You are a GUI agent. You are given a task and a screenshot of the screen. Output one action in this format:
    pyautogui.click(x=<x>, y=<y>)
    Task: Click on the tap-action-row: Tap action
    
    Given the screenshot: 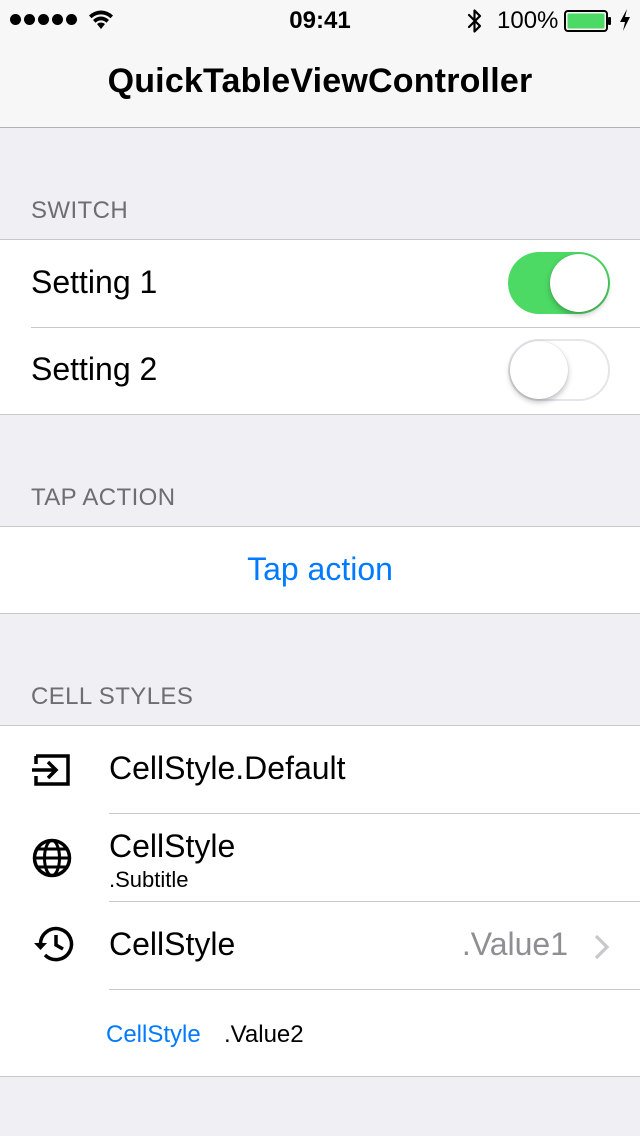 What is the action you would take?
    pyautogui.click(x=320, y=571)
    